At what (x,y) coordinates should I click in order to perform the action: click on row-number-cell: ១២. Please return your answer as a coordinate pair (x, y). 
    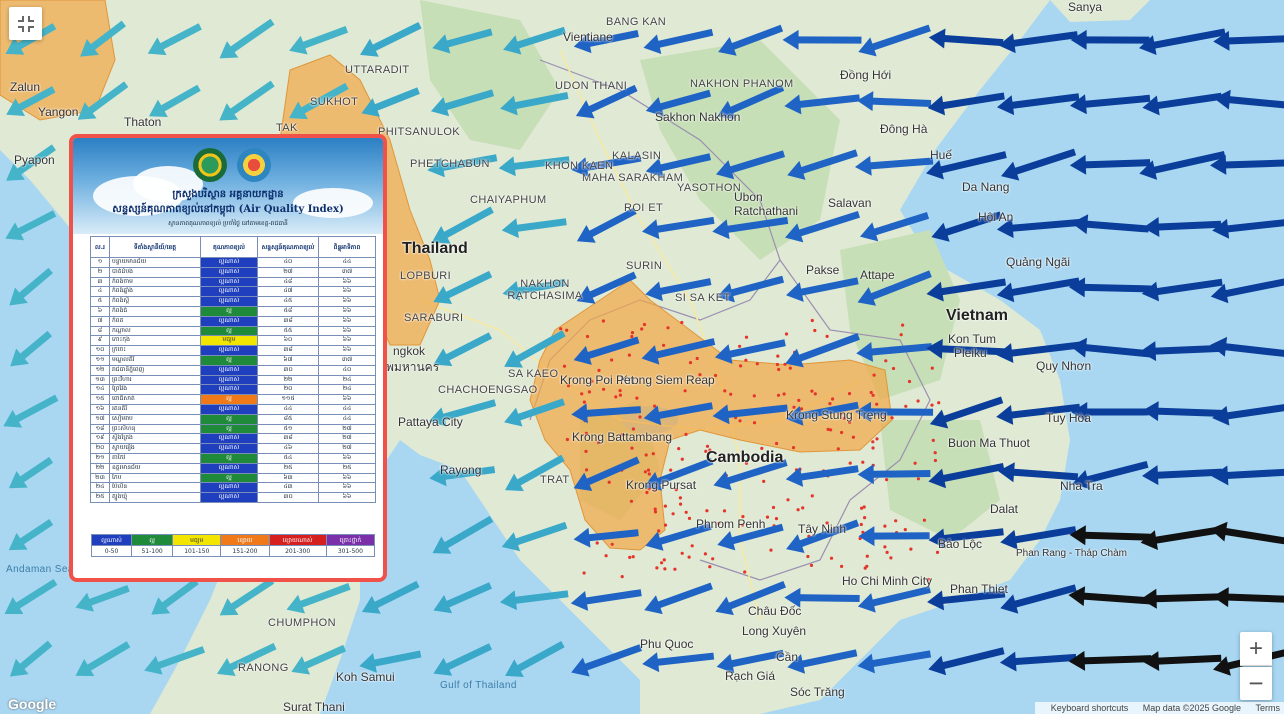
    Looking at the image, I should click on (100, 370).